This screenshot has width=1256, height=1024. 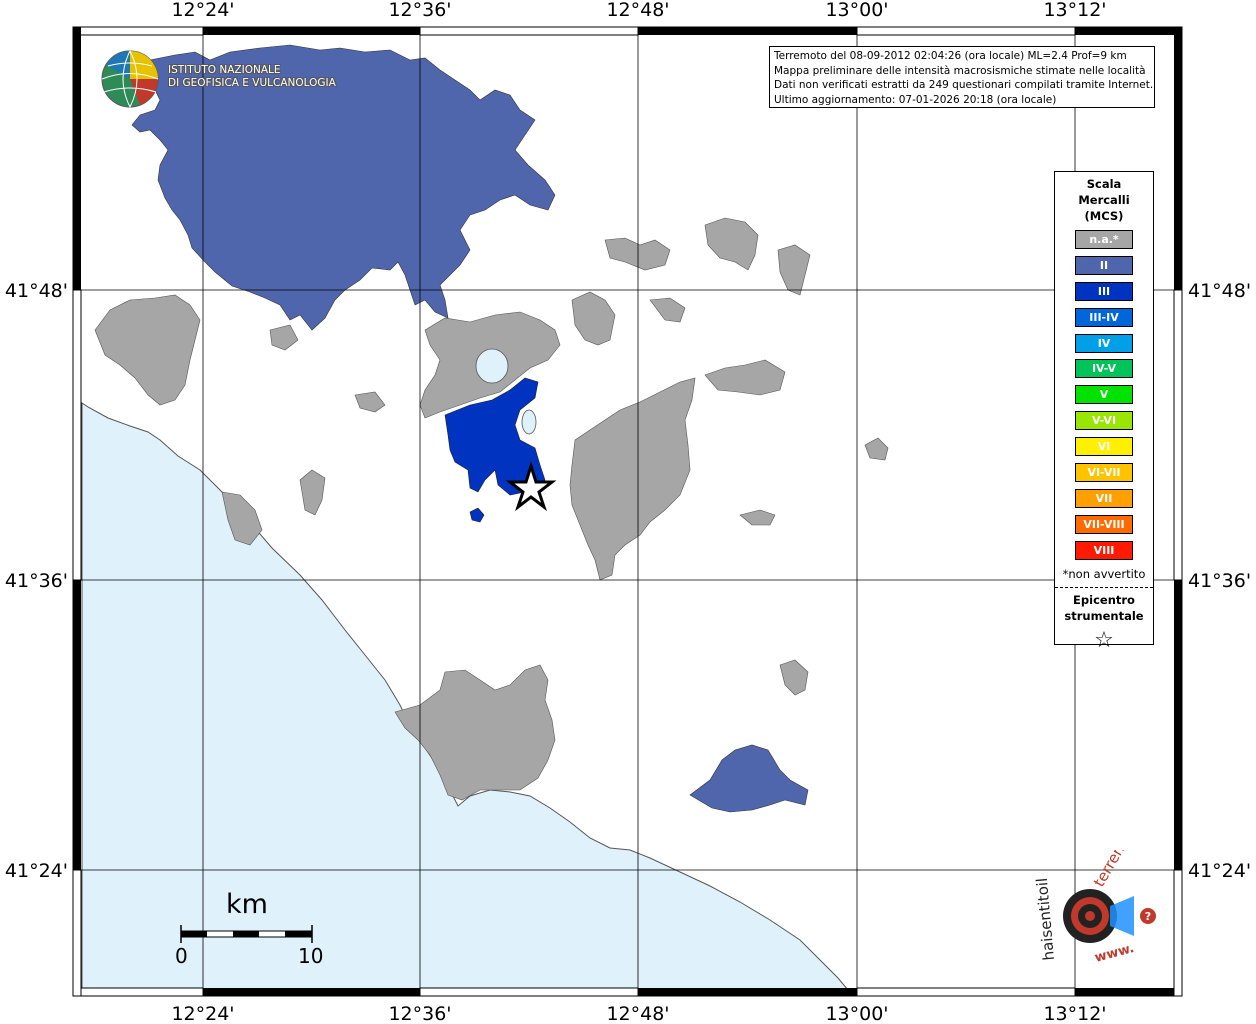 What do you see at coordinates (1104, 421) in the screenshot?
I see `legend-item-v-vi: V-VI` at bounding box center [1104, 421].